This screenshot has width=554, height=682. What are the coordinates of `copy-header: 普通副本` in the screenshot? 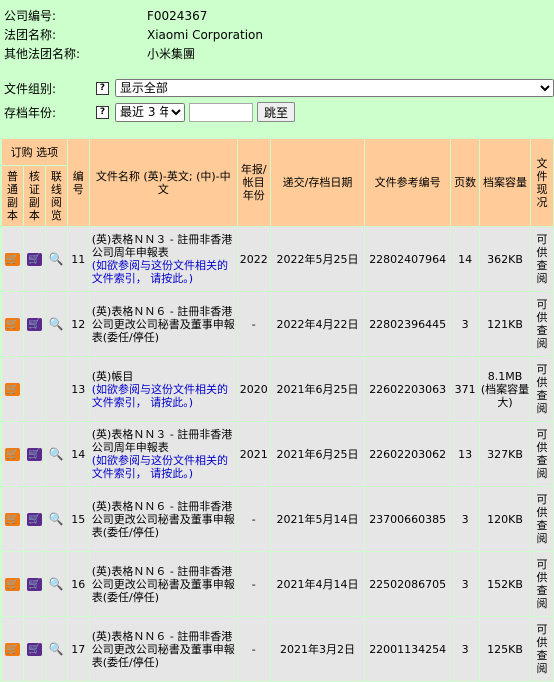 It's located at (12, 196).